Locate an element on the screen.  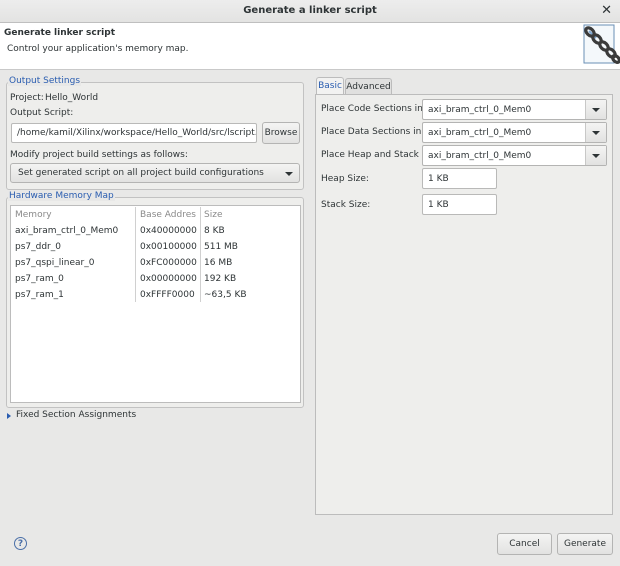
fixed-section-label: Fixed Section Assignments is located at coordinates (76, 415).